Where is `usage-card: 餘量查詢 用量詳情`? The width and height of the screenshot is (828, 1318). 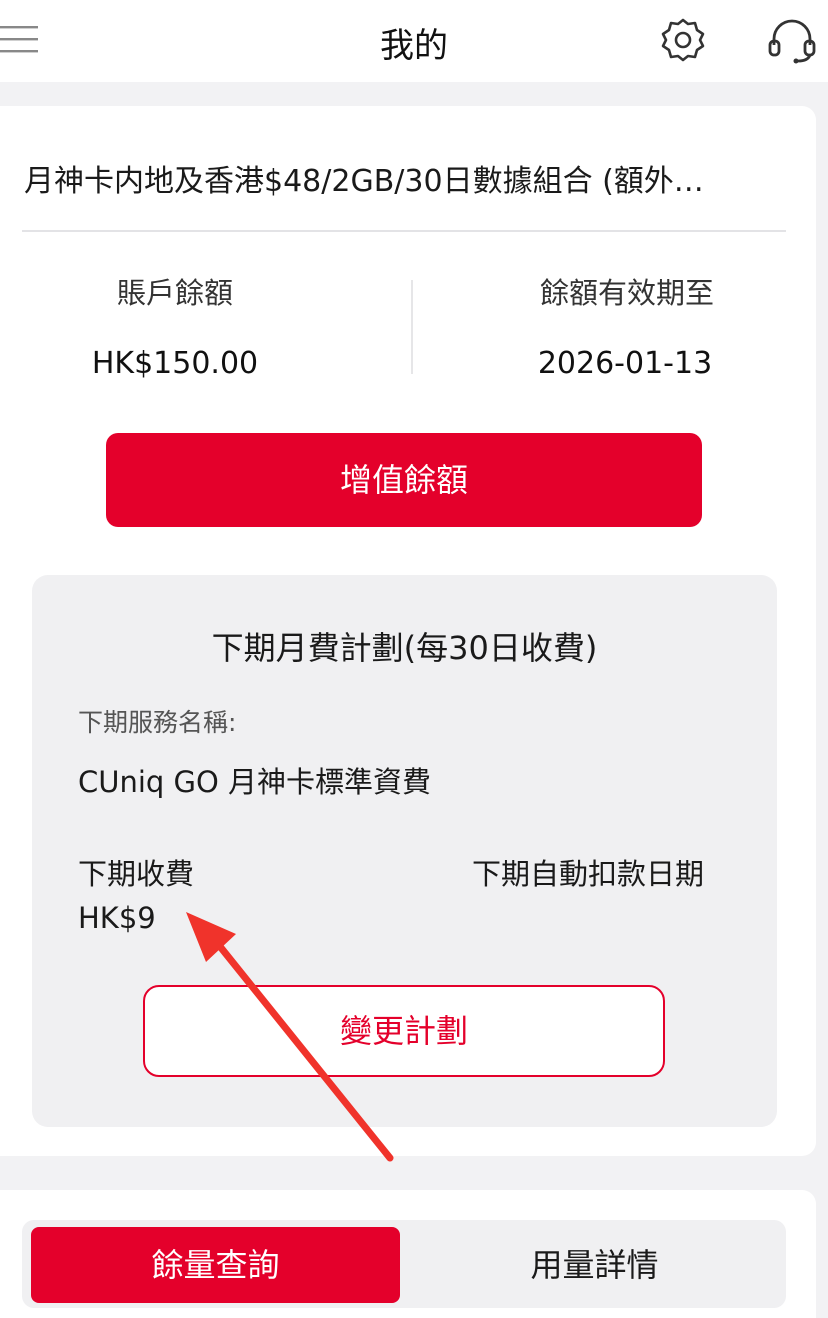 usage-card: 餘量查詢 用量詳情 is located at coordinates (408, 1254).